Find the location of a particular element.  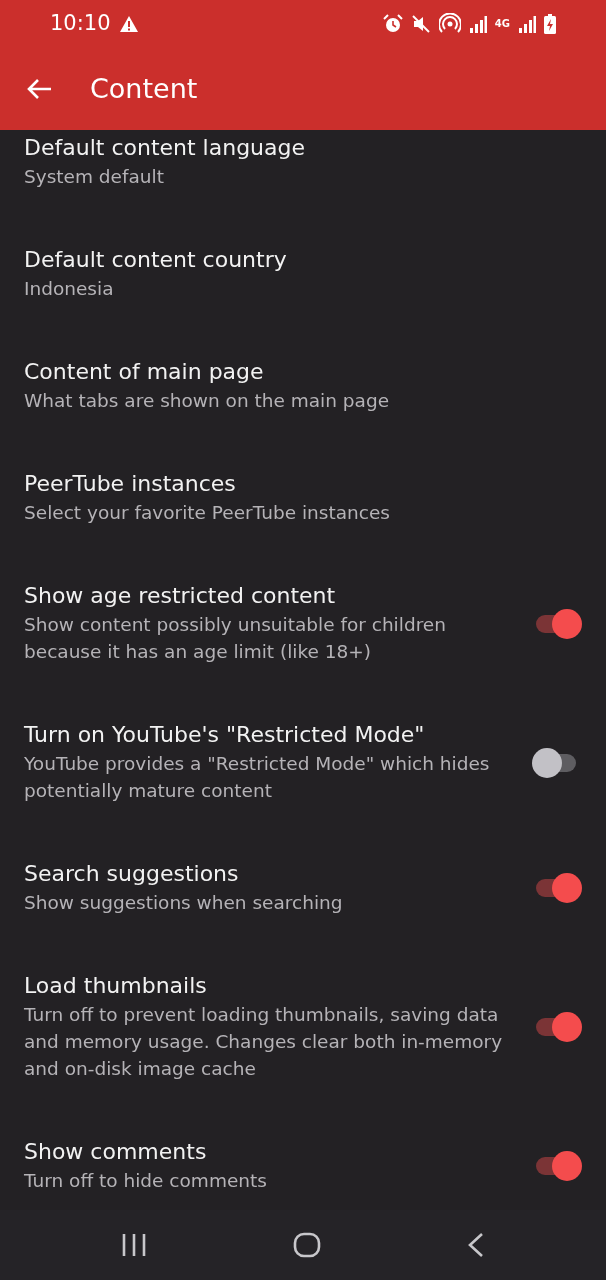

battery-charging-icon is located at coordinates (550, 24).